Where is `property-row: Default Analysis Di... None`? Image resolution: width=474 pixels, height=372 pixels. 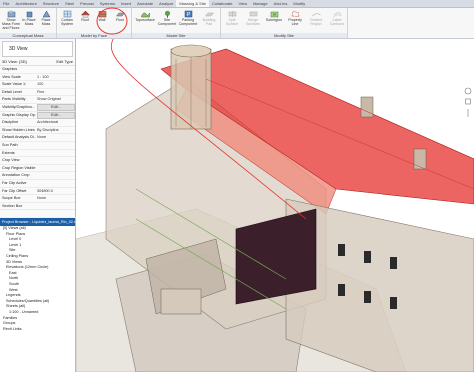
property-row: Default Analysis Di... None is located at coordinates (37, 138).